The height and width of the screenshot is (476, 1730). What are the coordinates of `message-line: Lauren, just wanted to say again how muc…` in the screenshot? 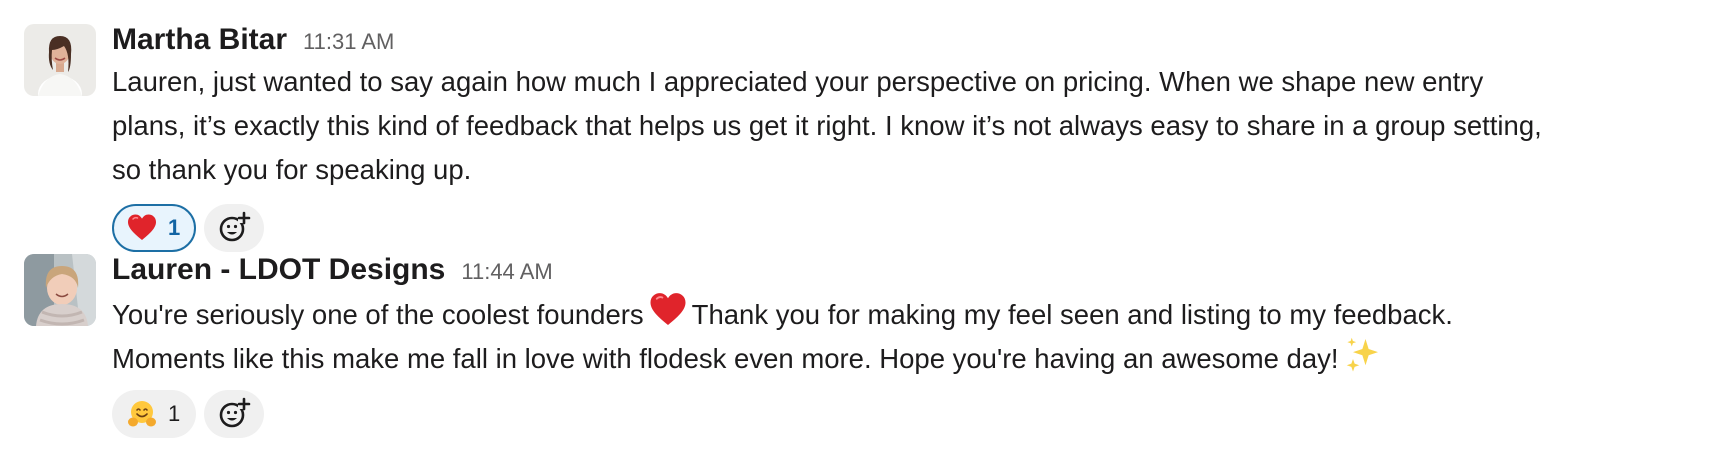 It's located at (798, 81).